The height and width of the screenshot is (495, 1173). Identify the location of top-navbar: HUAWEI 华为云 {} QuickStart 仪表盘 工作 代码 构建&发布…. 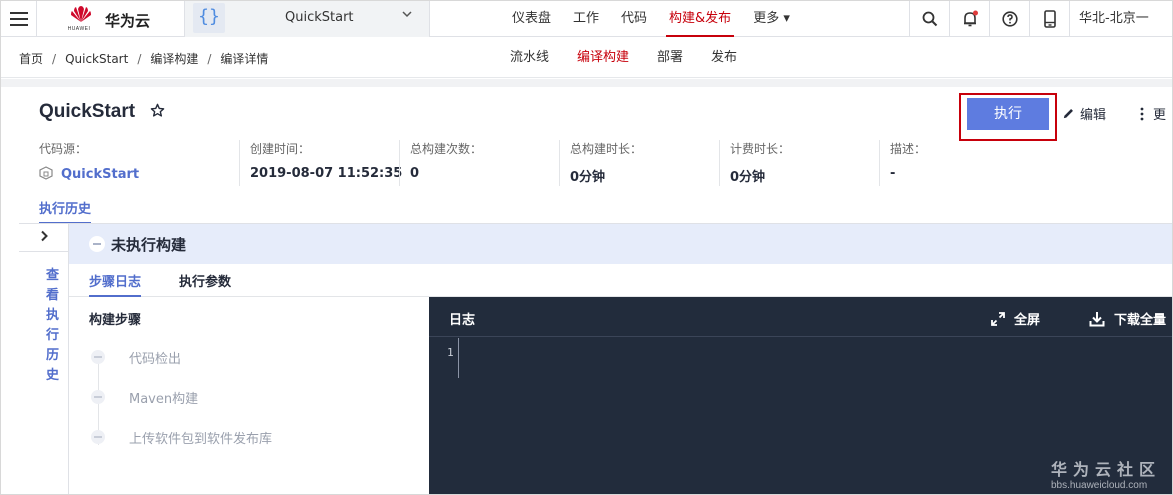
(586, 19).